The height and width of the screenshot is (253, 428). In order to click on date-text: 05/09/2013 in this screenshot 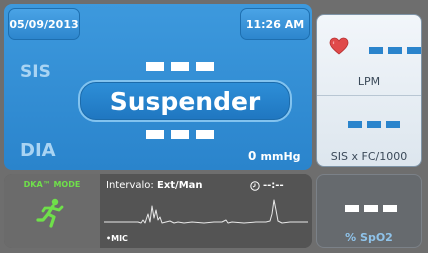, I will do `click(44, 24)`.